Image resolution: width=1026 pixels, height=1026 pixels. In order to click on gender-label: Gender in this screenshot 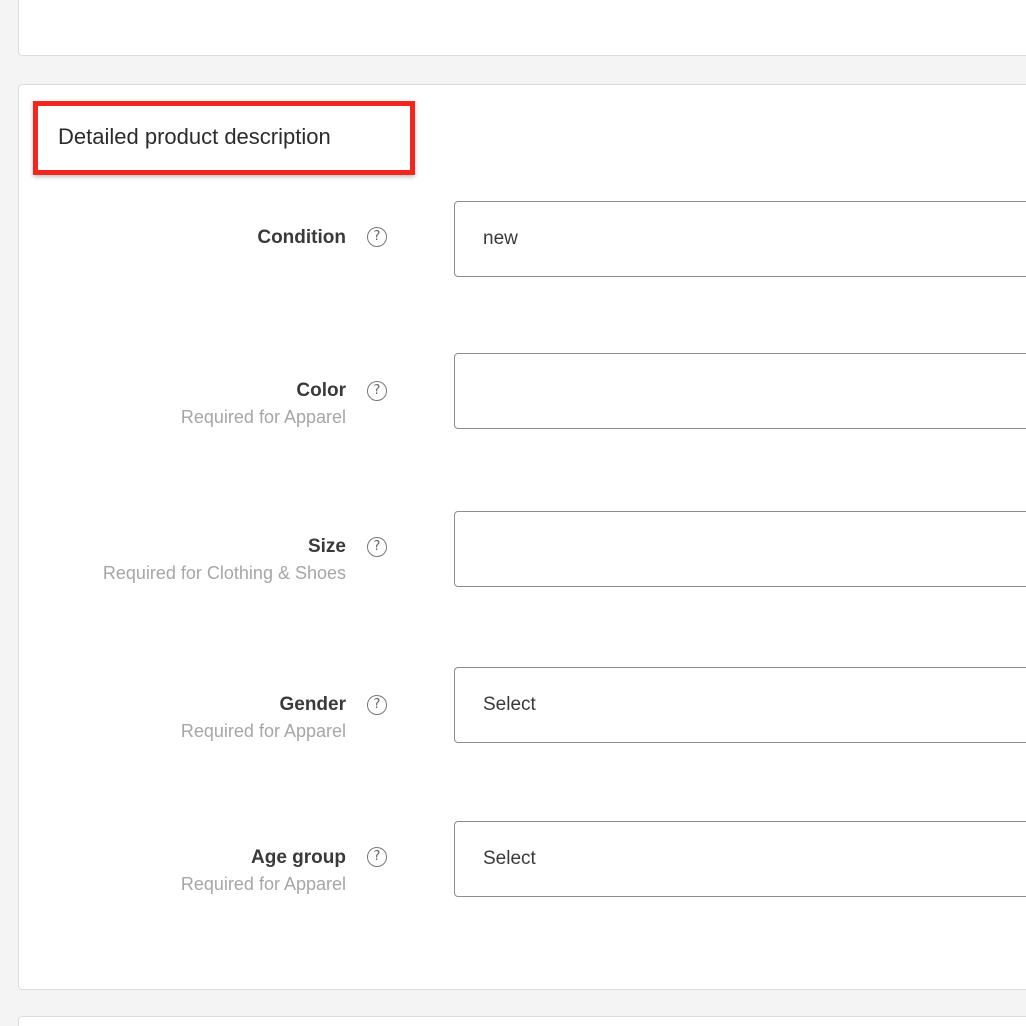, I will do `click(312, 704)`.